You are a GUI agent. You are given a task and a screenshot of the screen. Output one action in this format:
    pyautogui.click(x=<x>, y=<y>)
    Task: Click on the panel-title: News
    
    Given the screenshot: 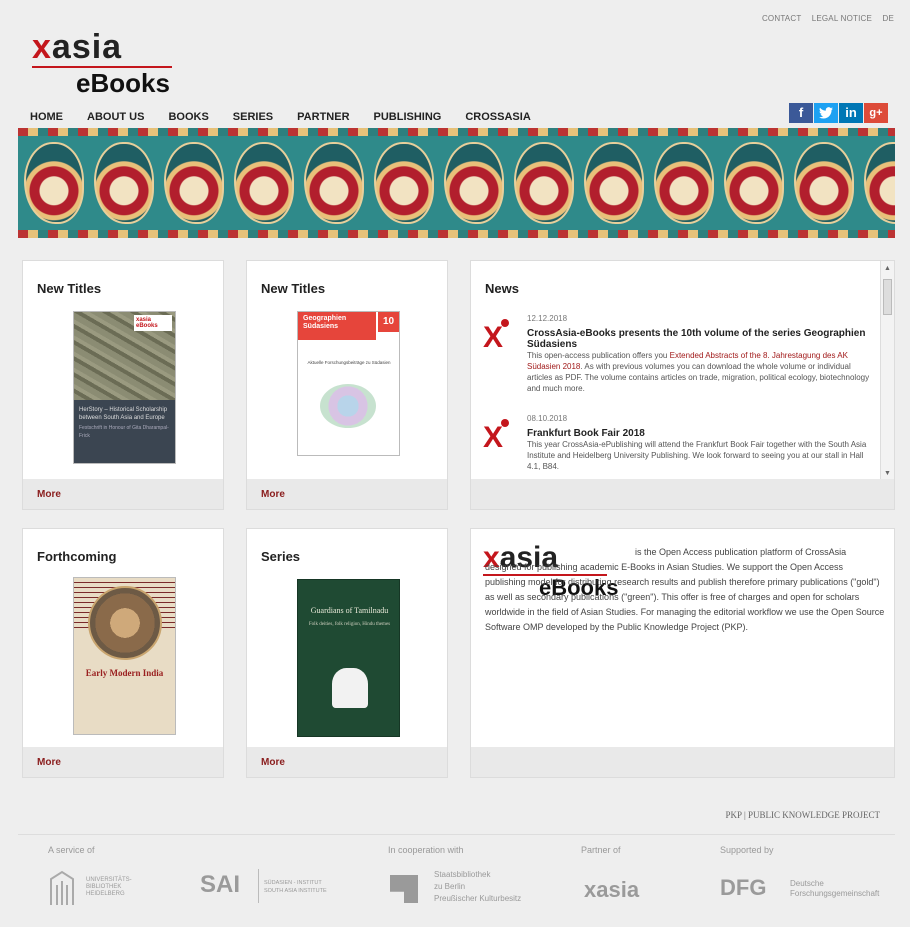 What is the action you would take?
    pyautogui.click(x=502, y=288)
    